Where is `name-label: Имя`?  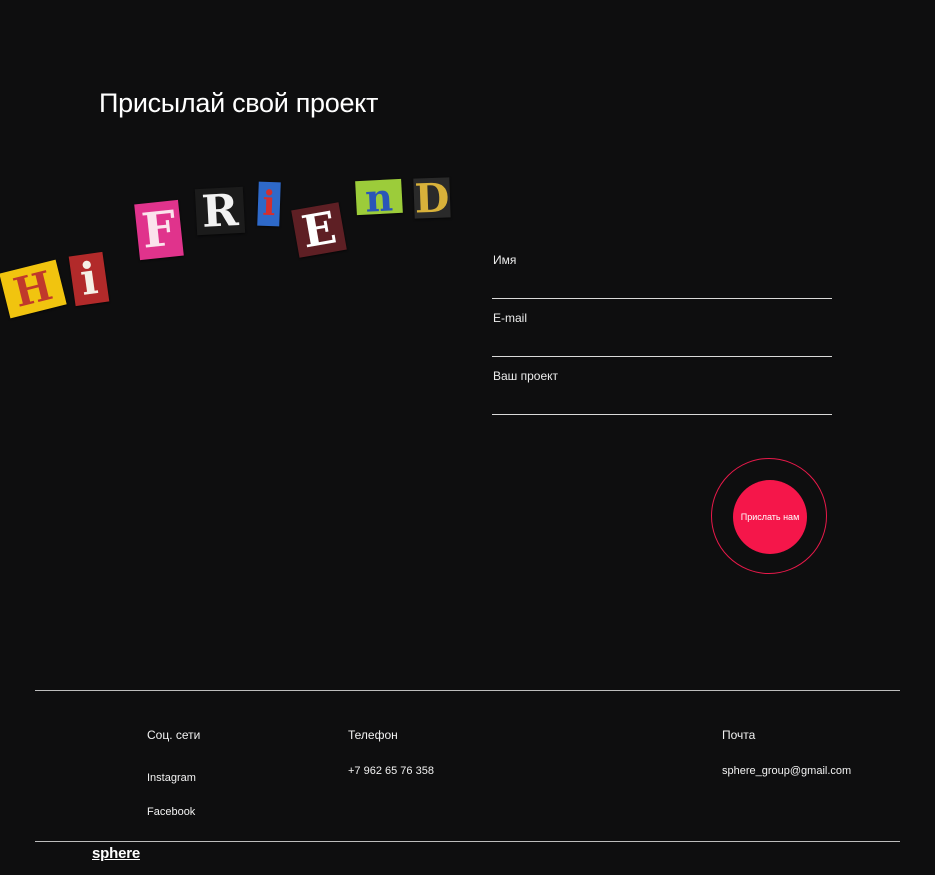 name-label: Имя is located at coordinates (505, 260).